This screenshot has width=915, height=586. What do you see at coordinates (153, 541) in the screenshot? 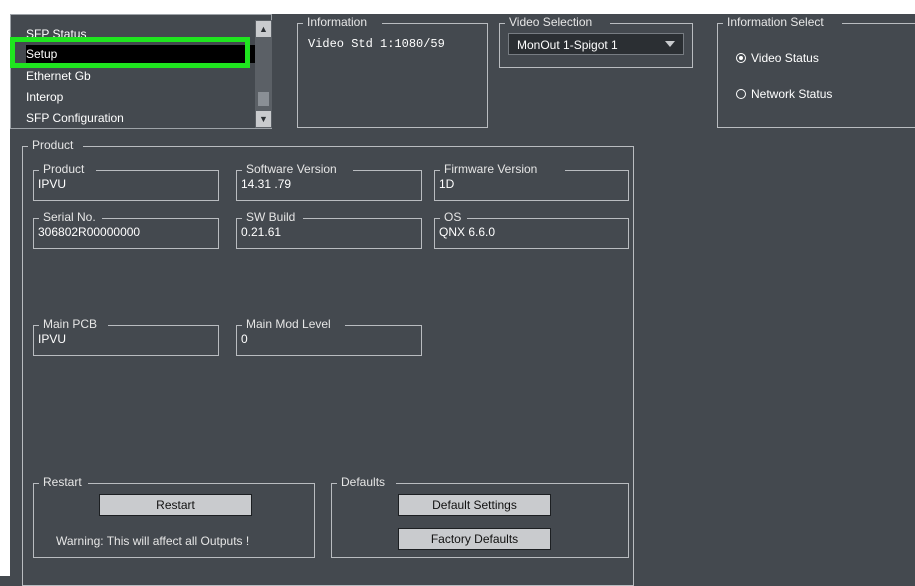
I see `restart-warning: Warning: This will affect all Outputs !` at bounding box center [153, 541].